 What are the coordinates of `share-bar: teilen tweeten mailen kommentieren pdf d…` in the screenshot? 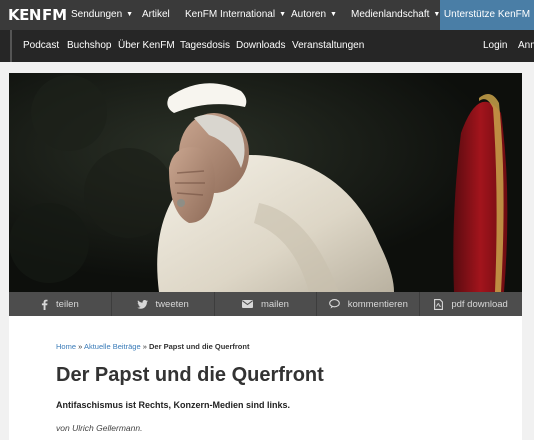 It's located at (265, 304).